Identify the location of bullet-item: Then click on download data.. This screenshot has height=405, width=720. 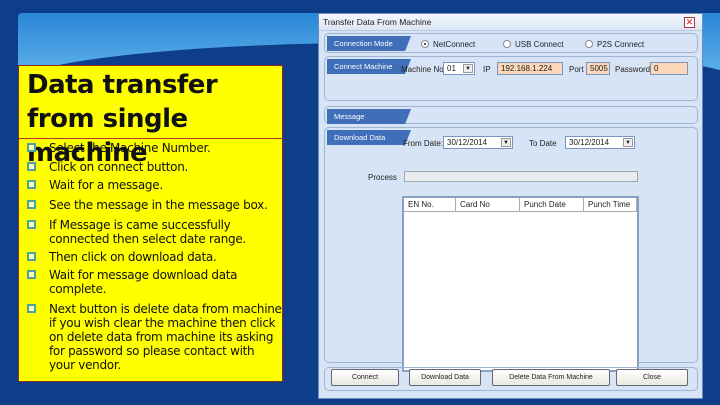
(154, 257).